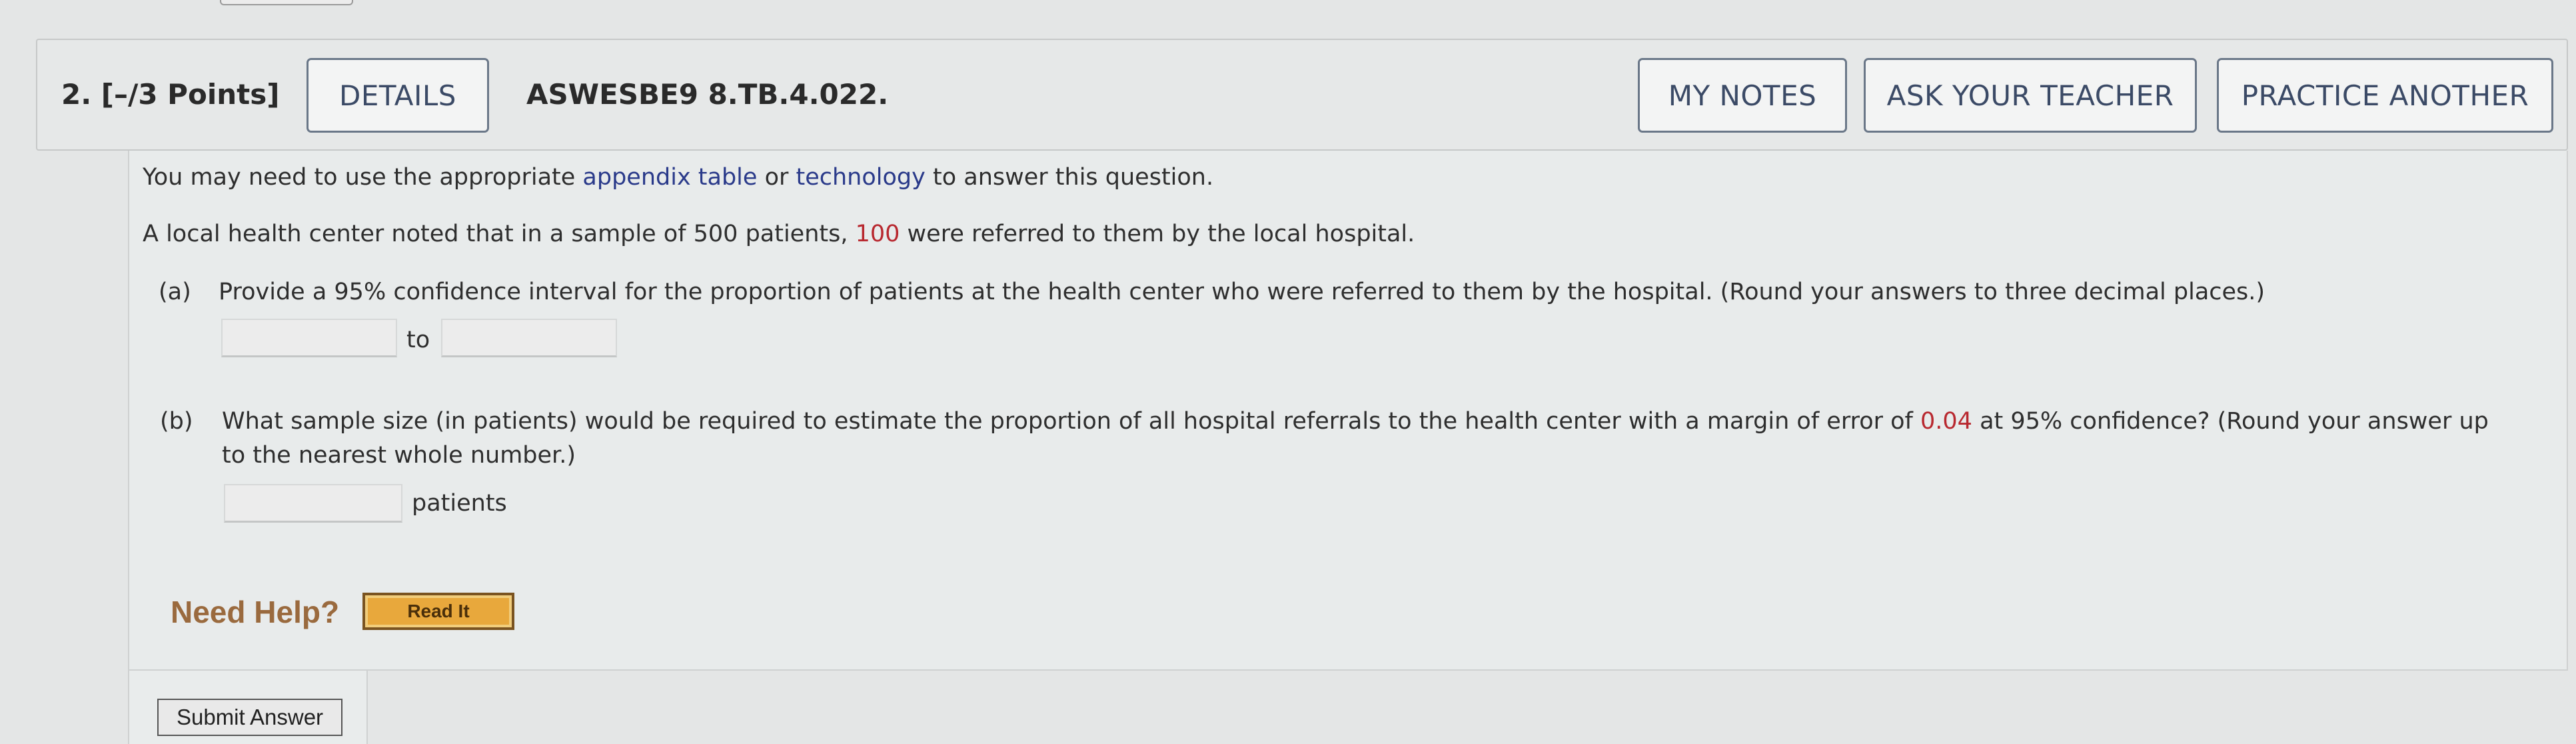 This screenshot has width=2576, height=744. What do you see at coordinates (418, 340) in the screenshot?
I see `to-label: to` at bounding box center [418, 340].